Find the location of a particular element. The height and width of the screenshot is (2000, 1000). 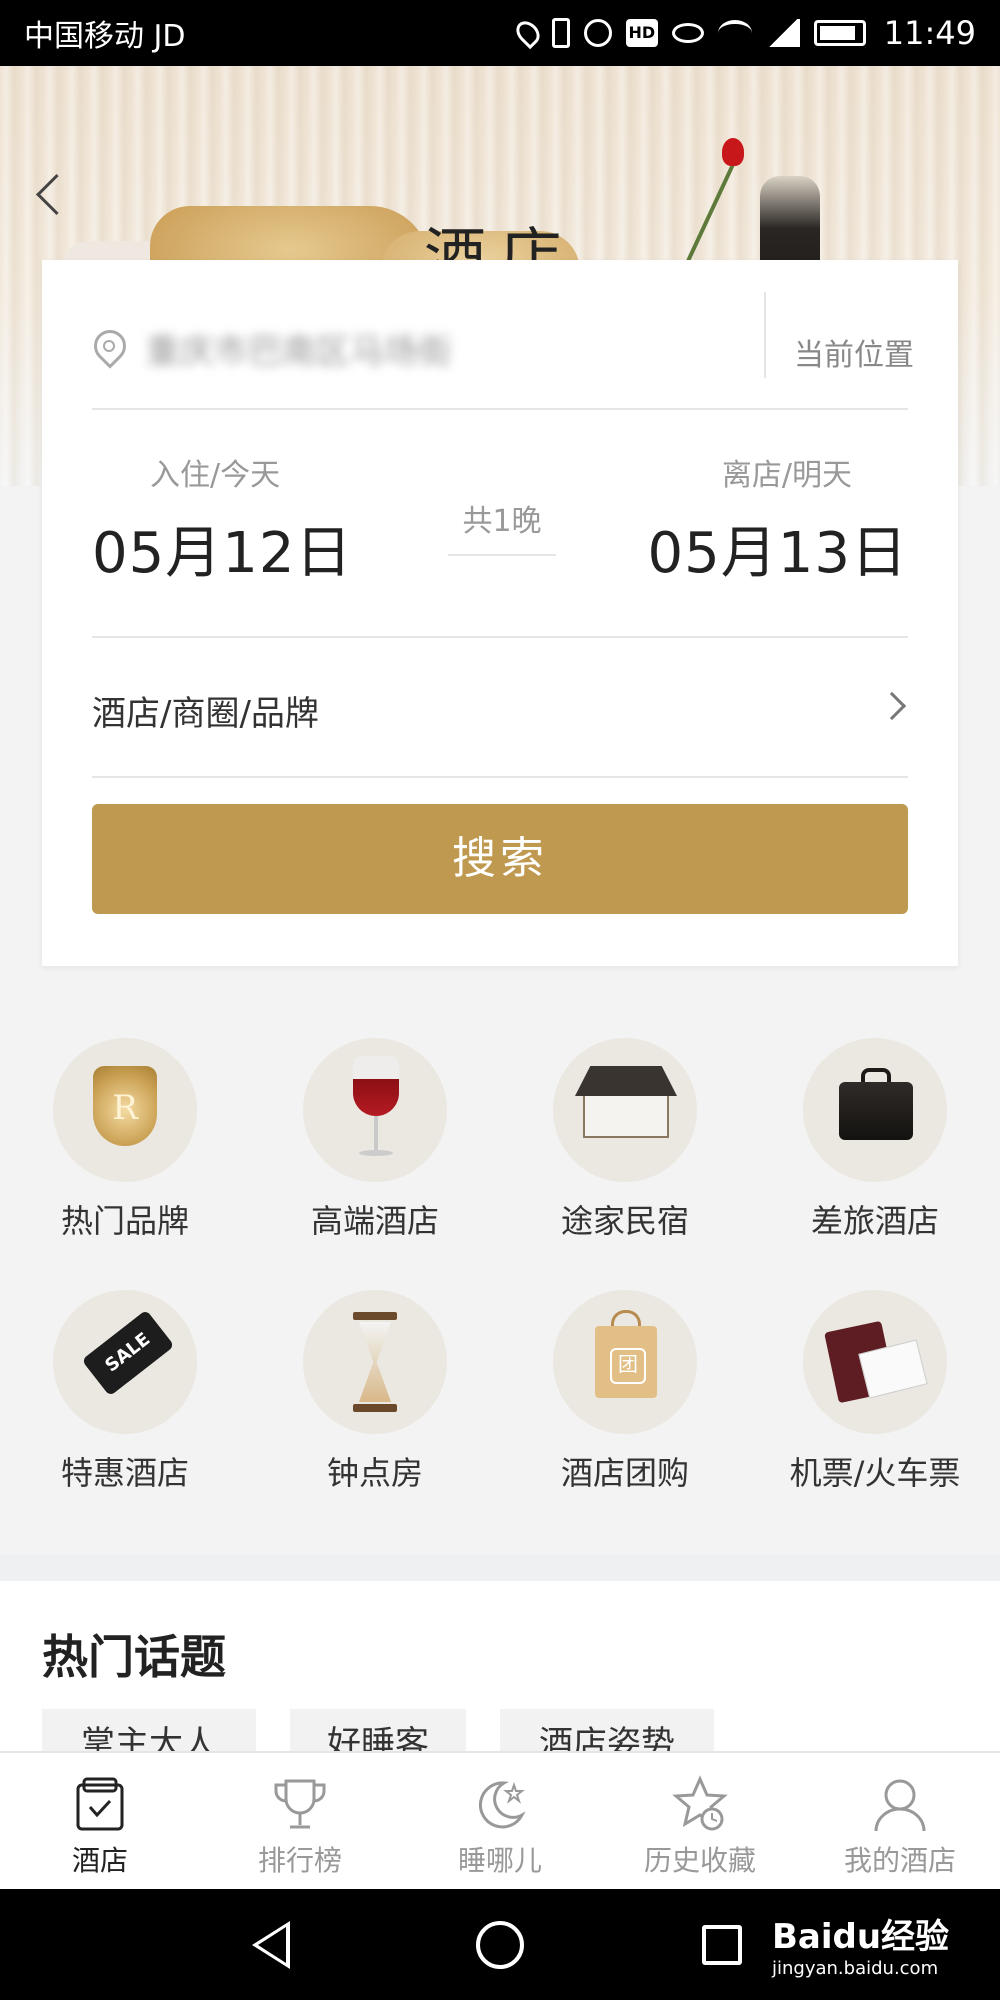

category-group-buy: 酒店团购 is located at coordinates (625, 1372).